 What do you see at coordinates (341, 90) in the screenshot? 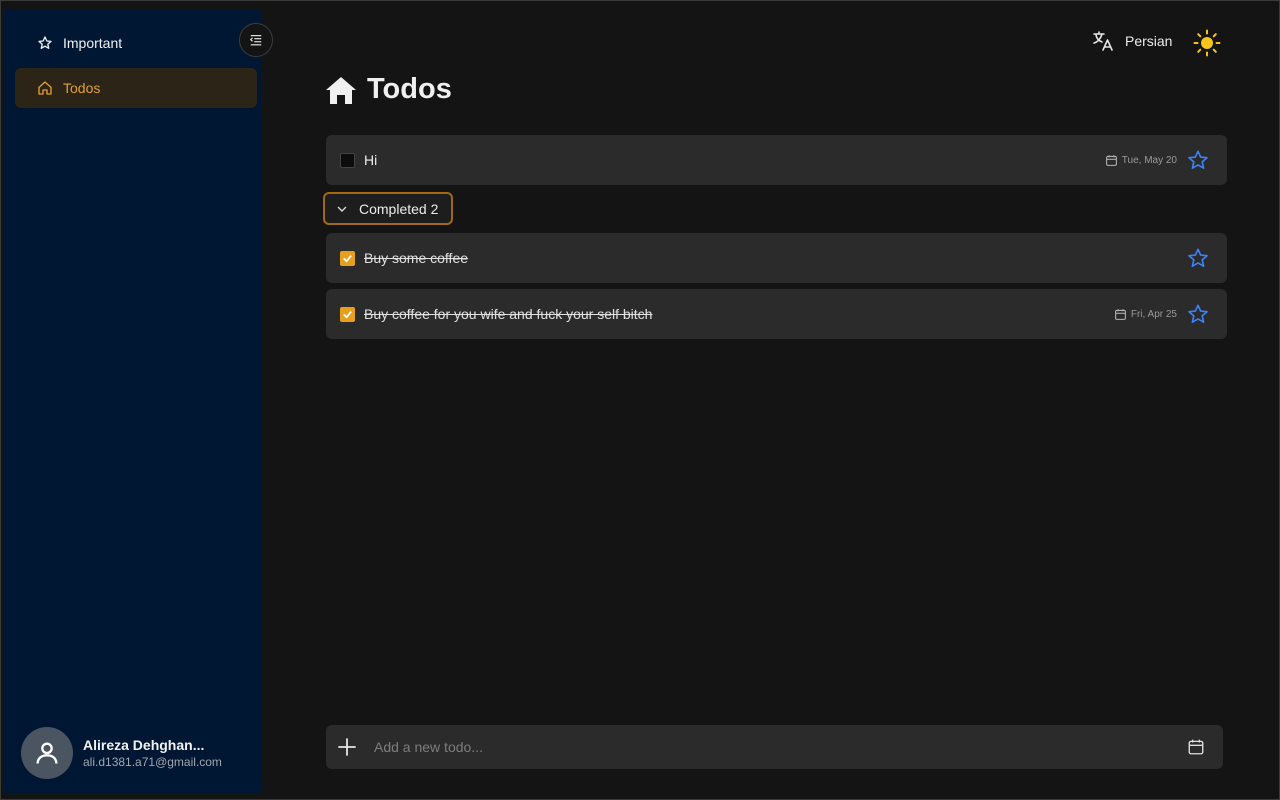
I see `home-icon` at bounding box center [341, 90].